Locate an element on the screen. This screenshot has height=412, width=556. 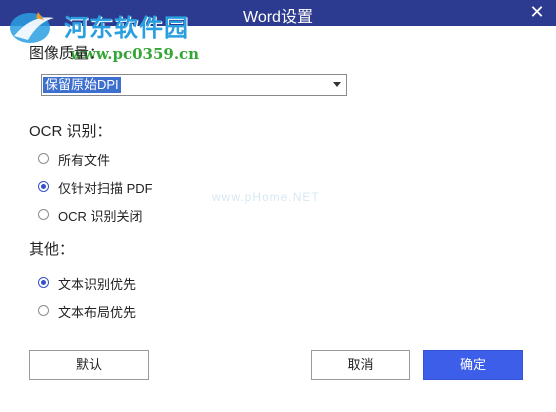
close-icon: ✕ is located at coordinates (537, 12).